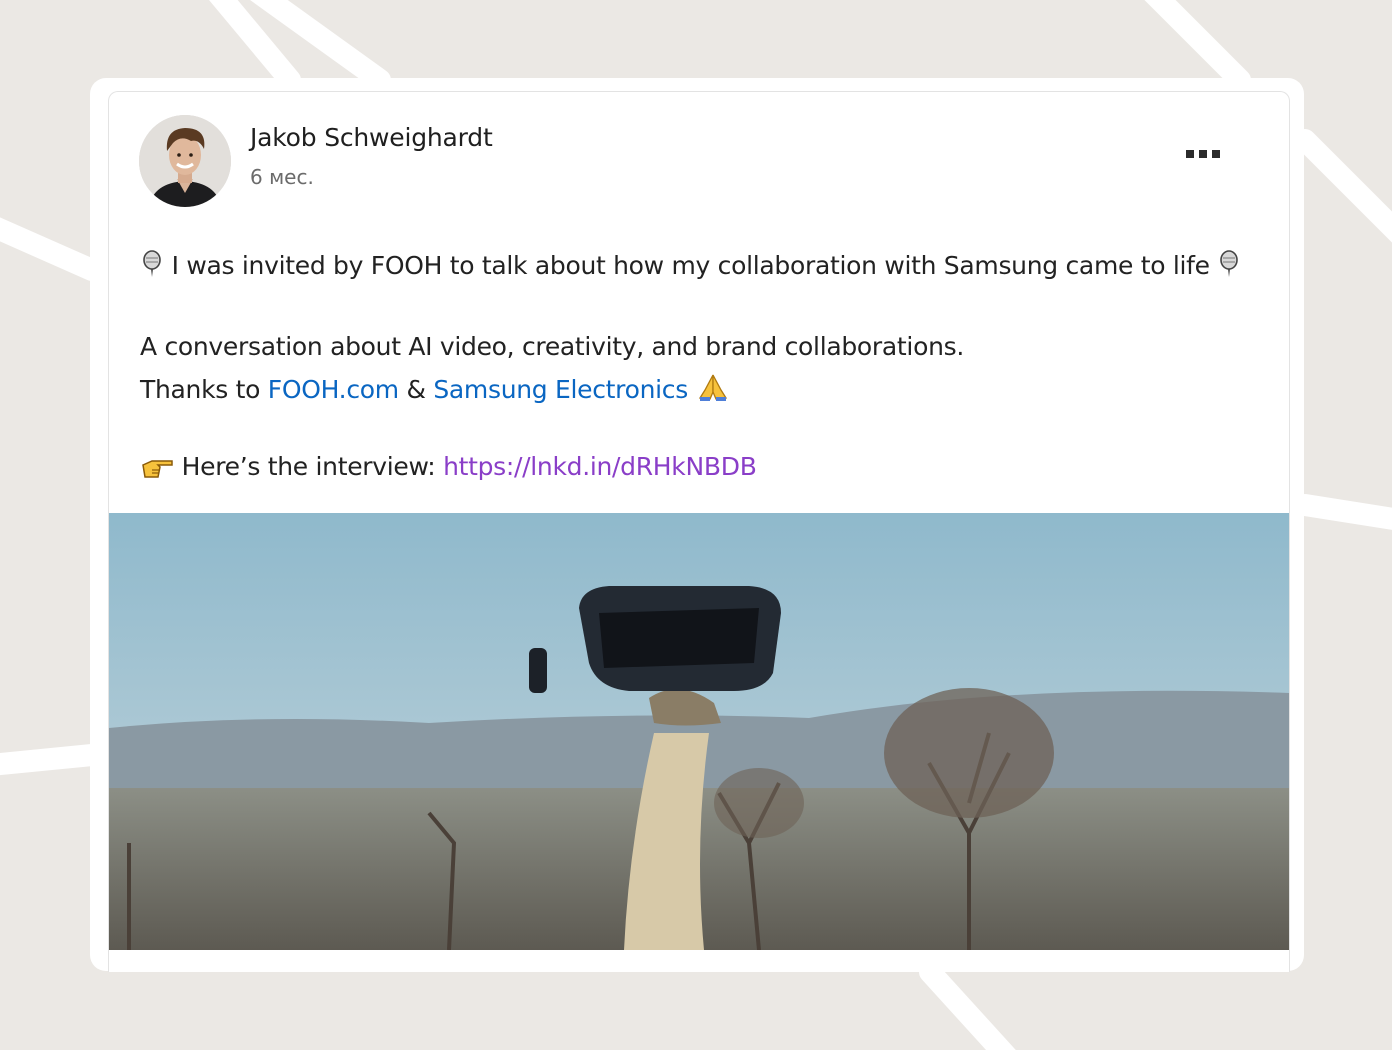  I want to click on avatar-portrait, so click(185, 161).